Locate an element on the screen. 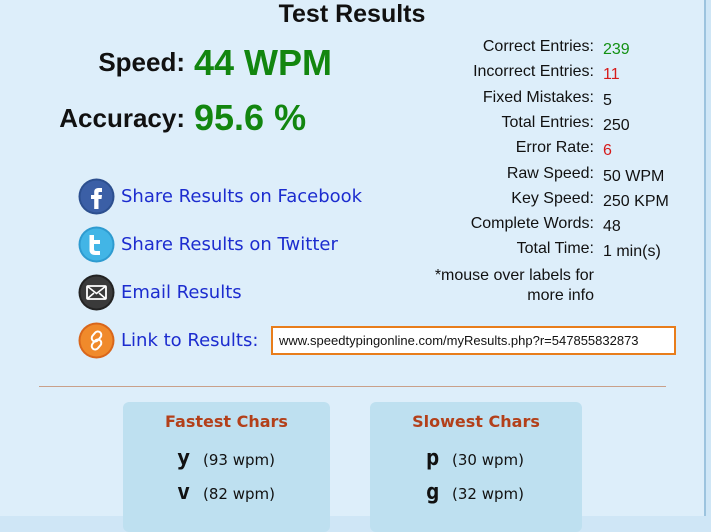  stat-label: Total Entries: is located at coordinates (548, 123).